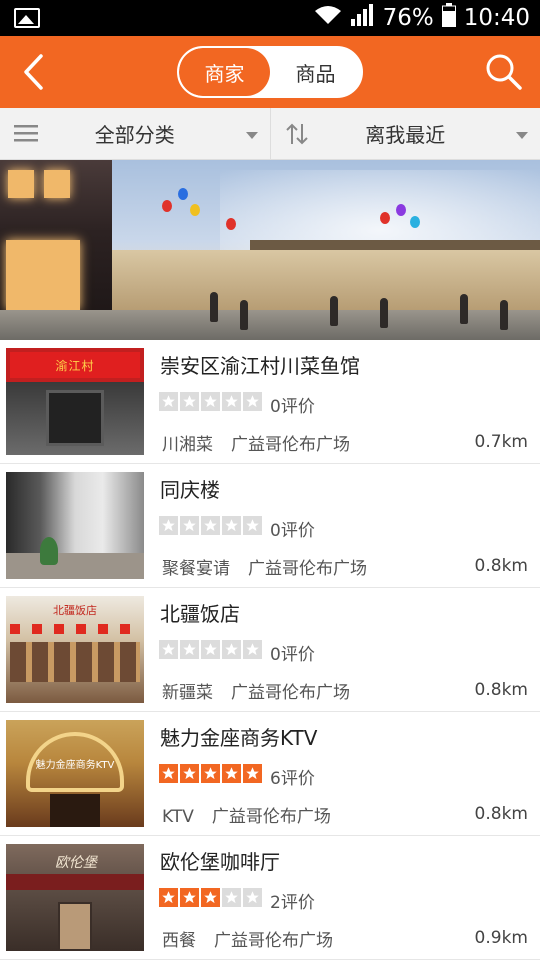 The image size is (540, 960). I want to click on merchant-meta: 西餐 广益哥伦布广场, so click(247, 938).